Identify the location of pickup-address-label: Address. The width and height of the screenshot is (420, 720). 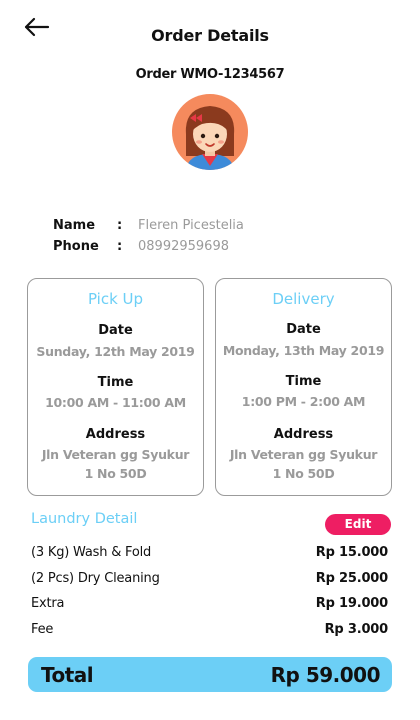
(115, 434).